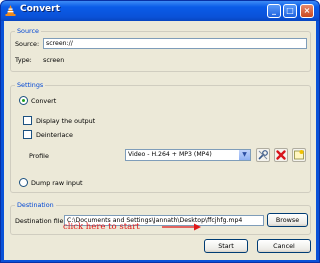 The height and width of the screenshot is (263, 320). I want to click on new-profile-icon, so click(299, 155).